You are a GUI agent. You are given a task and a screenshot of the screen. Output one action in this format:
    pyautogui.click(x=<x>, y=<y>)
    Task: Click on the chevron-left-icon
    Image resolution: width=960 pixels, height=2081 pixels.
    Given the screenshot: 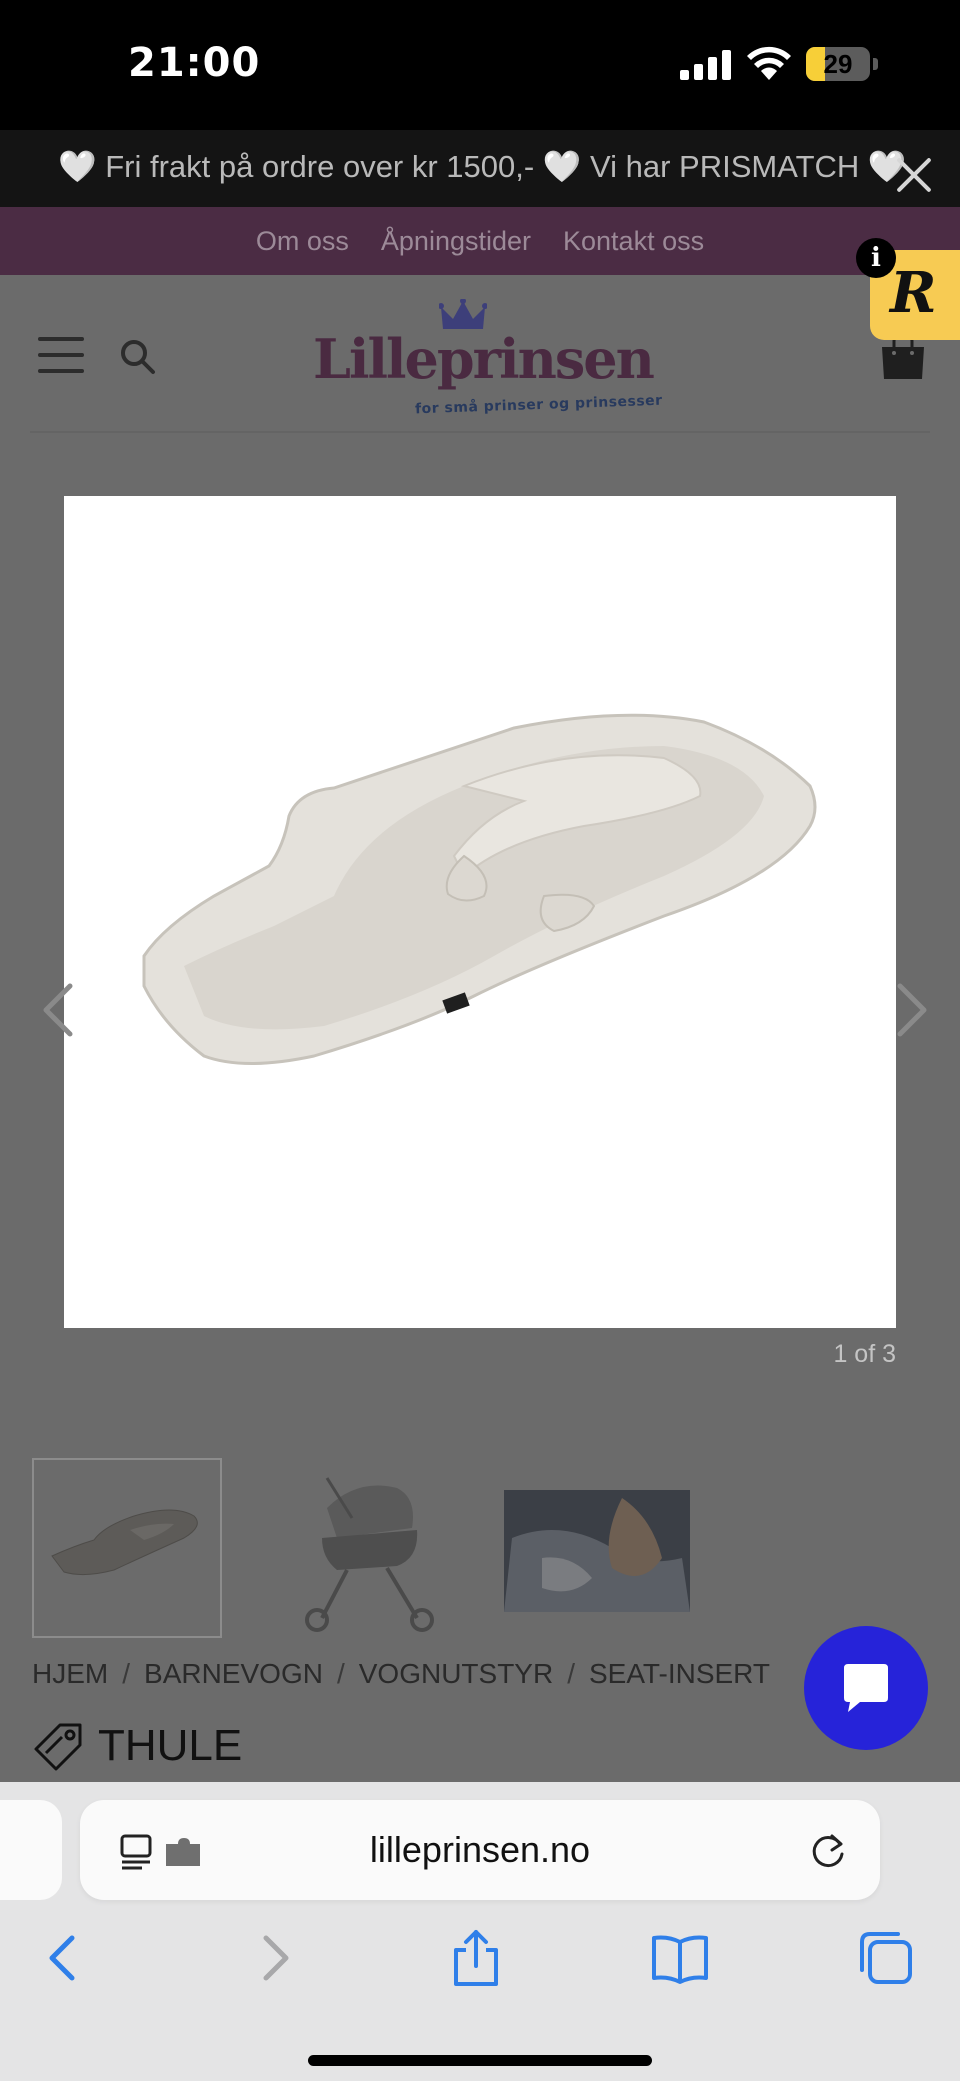 What is the action you would take?
    pyautogui.click(x=58, y=1010)
    